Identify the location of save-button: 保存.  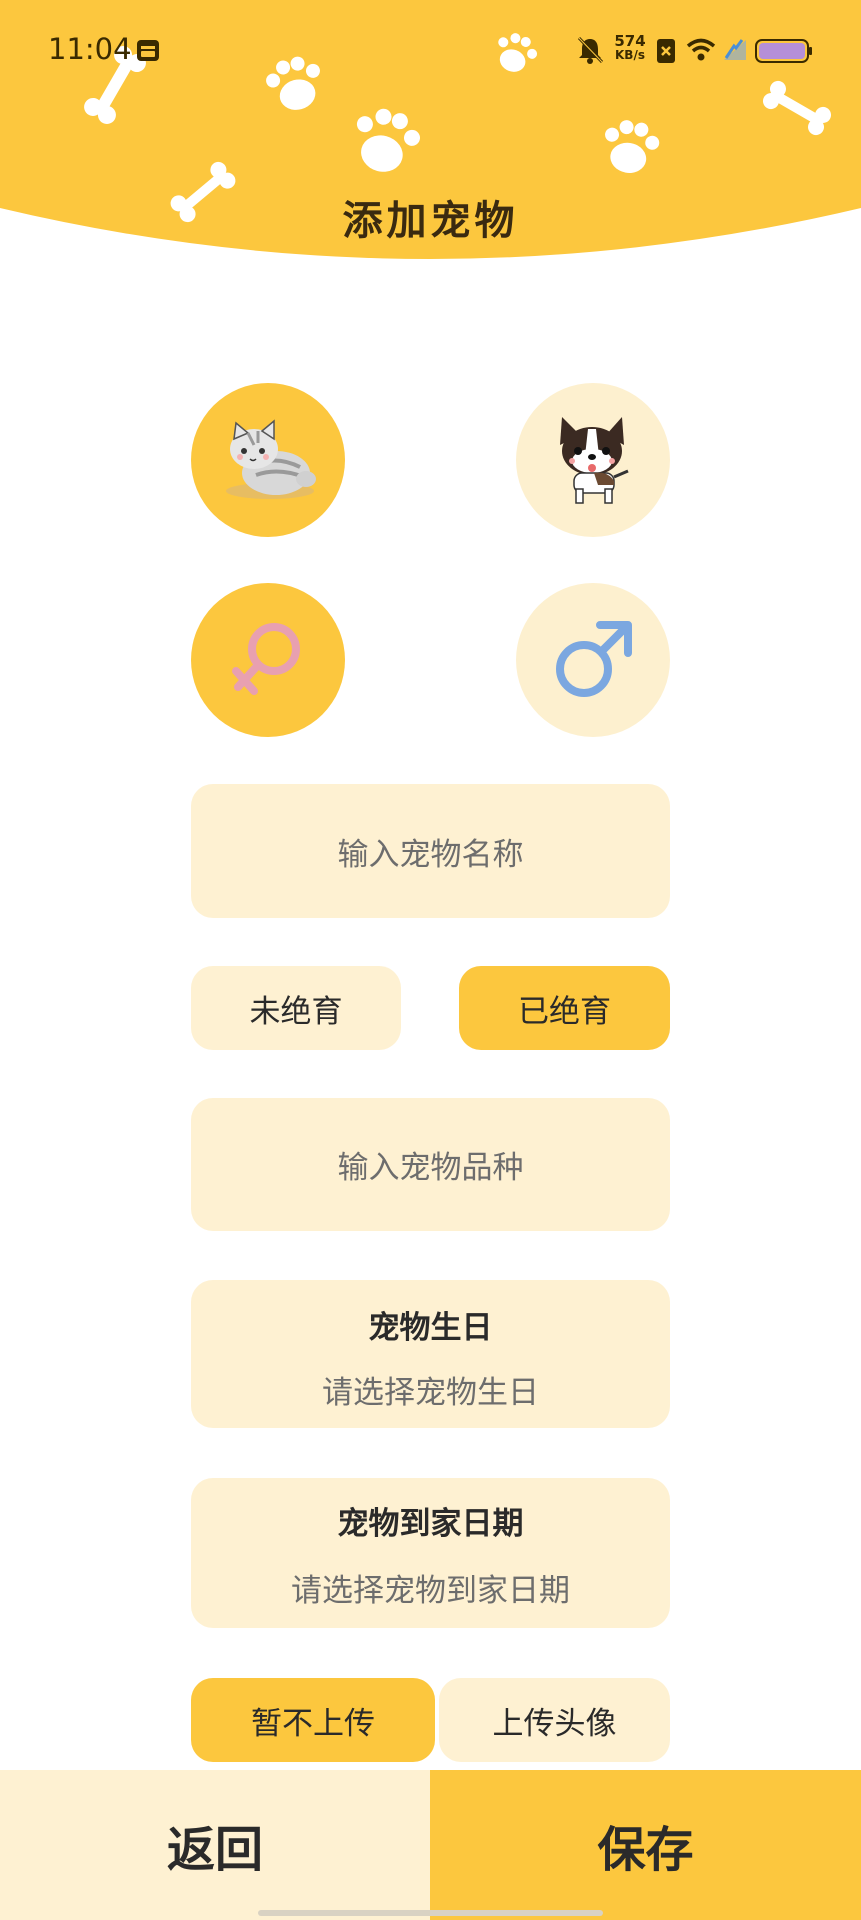
(645, 1845).